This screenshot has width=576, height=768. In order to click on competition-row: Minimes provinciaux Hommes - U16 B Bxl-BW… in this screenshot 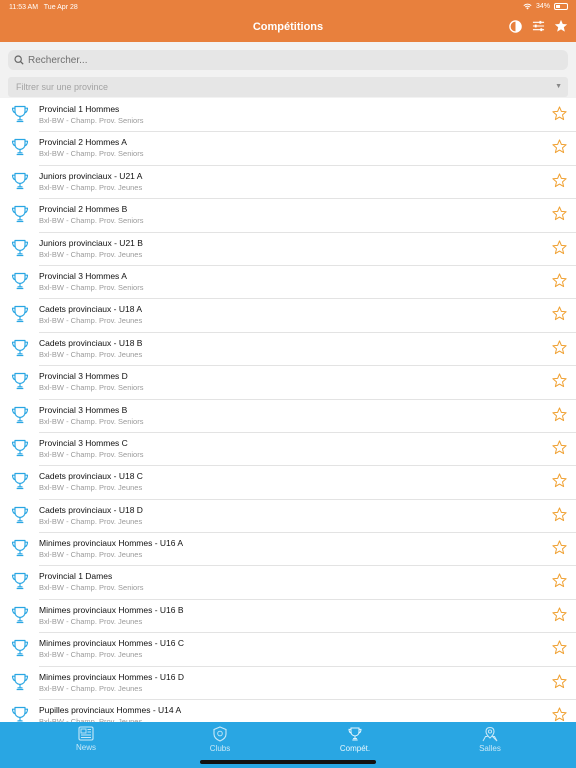, I will do `click(288, 616)`.